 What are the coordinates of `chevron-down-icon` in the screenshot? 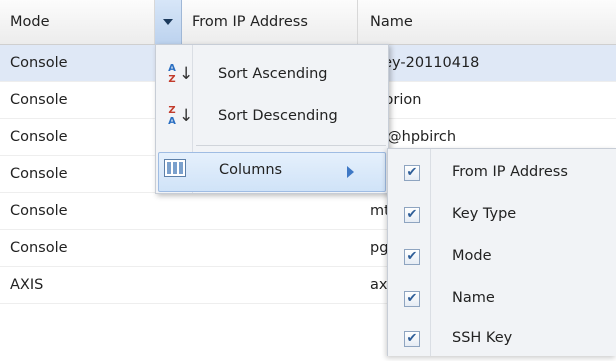 It's located at (168, 22).